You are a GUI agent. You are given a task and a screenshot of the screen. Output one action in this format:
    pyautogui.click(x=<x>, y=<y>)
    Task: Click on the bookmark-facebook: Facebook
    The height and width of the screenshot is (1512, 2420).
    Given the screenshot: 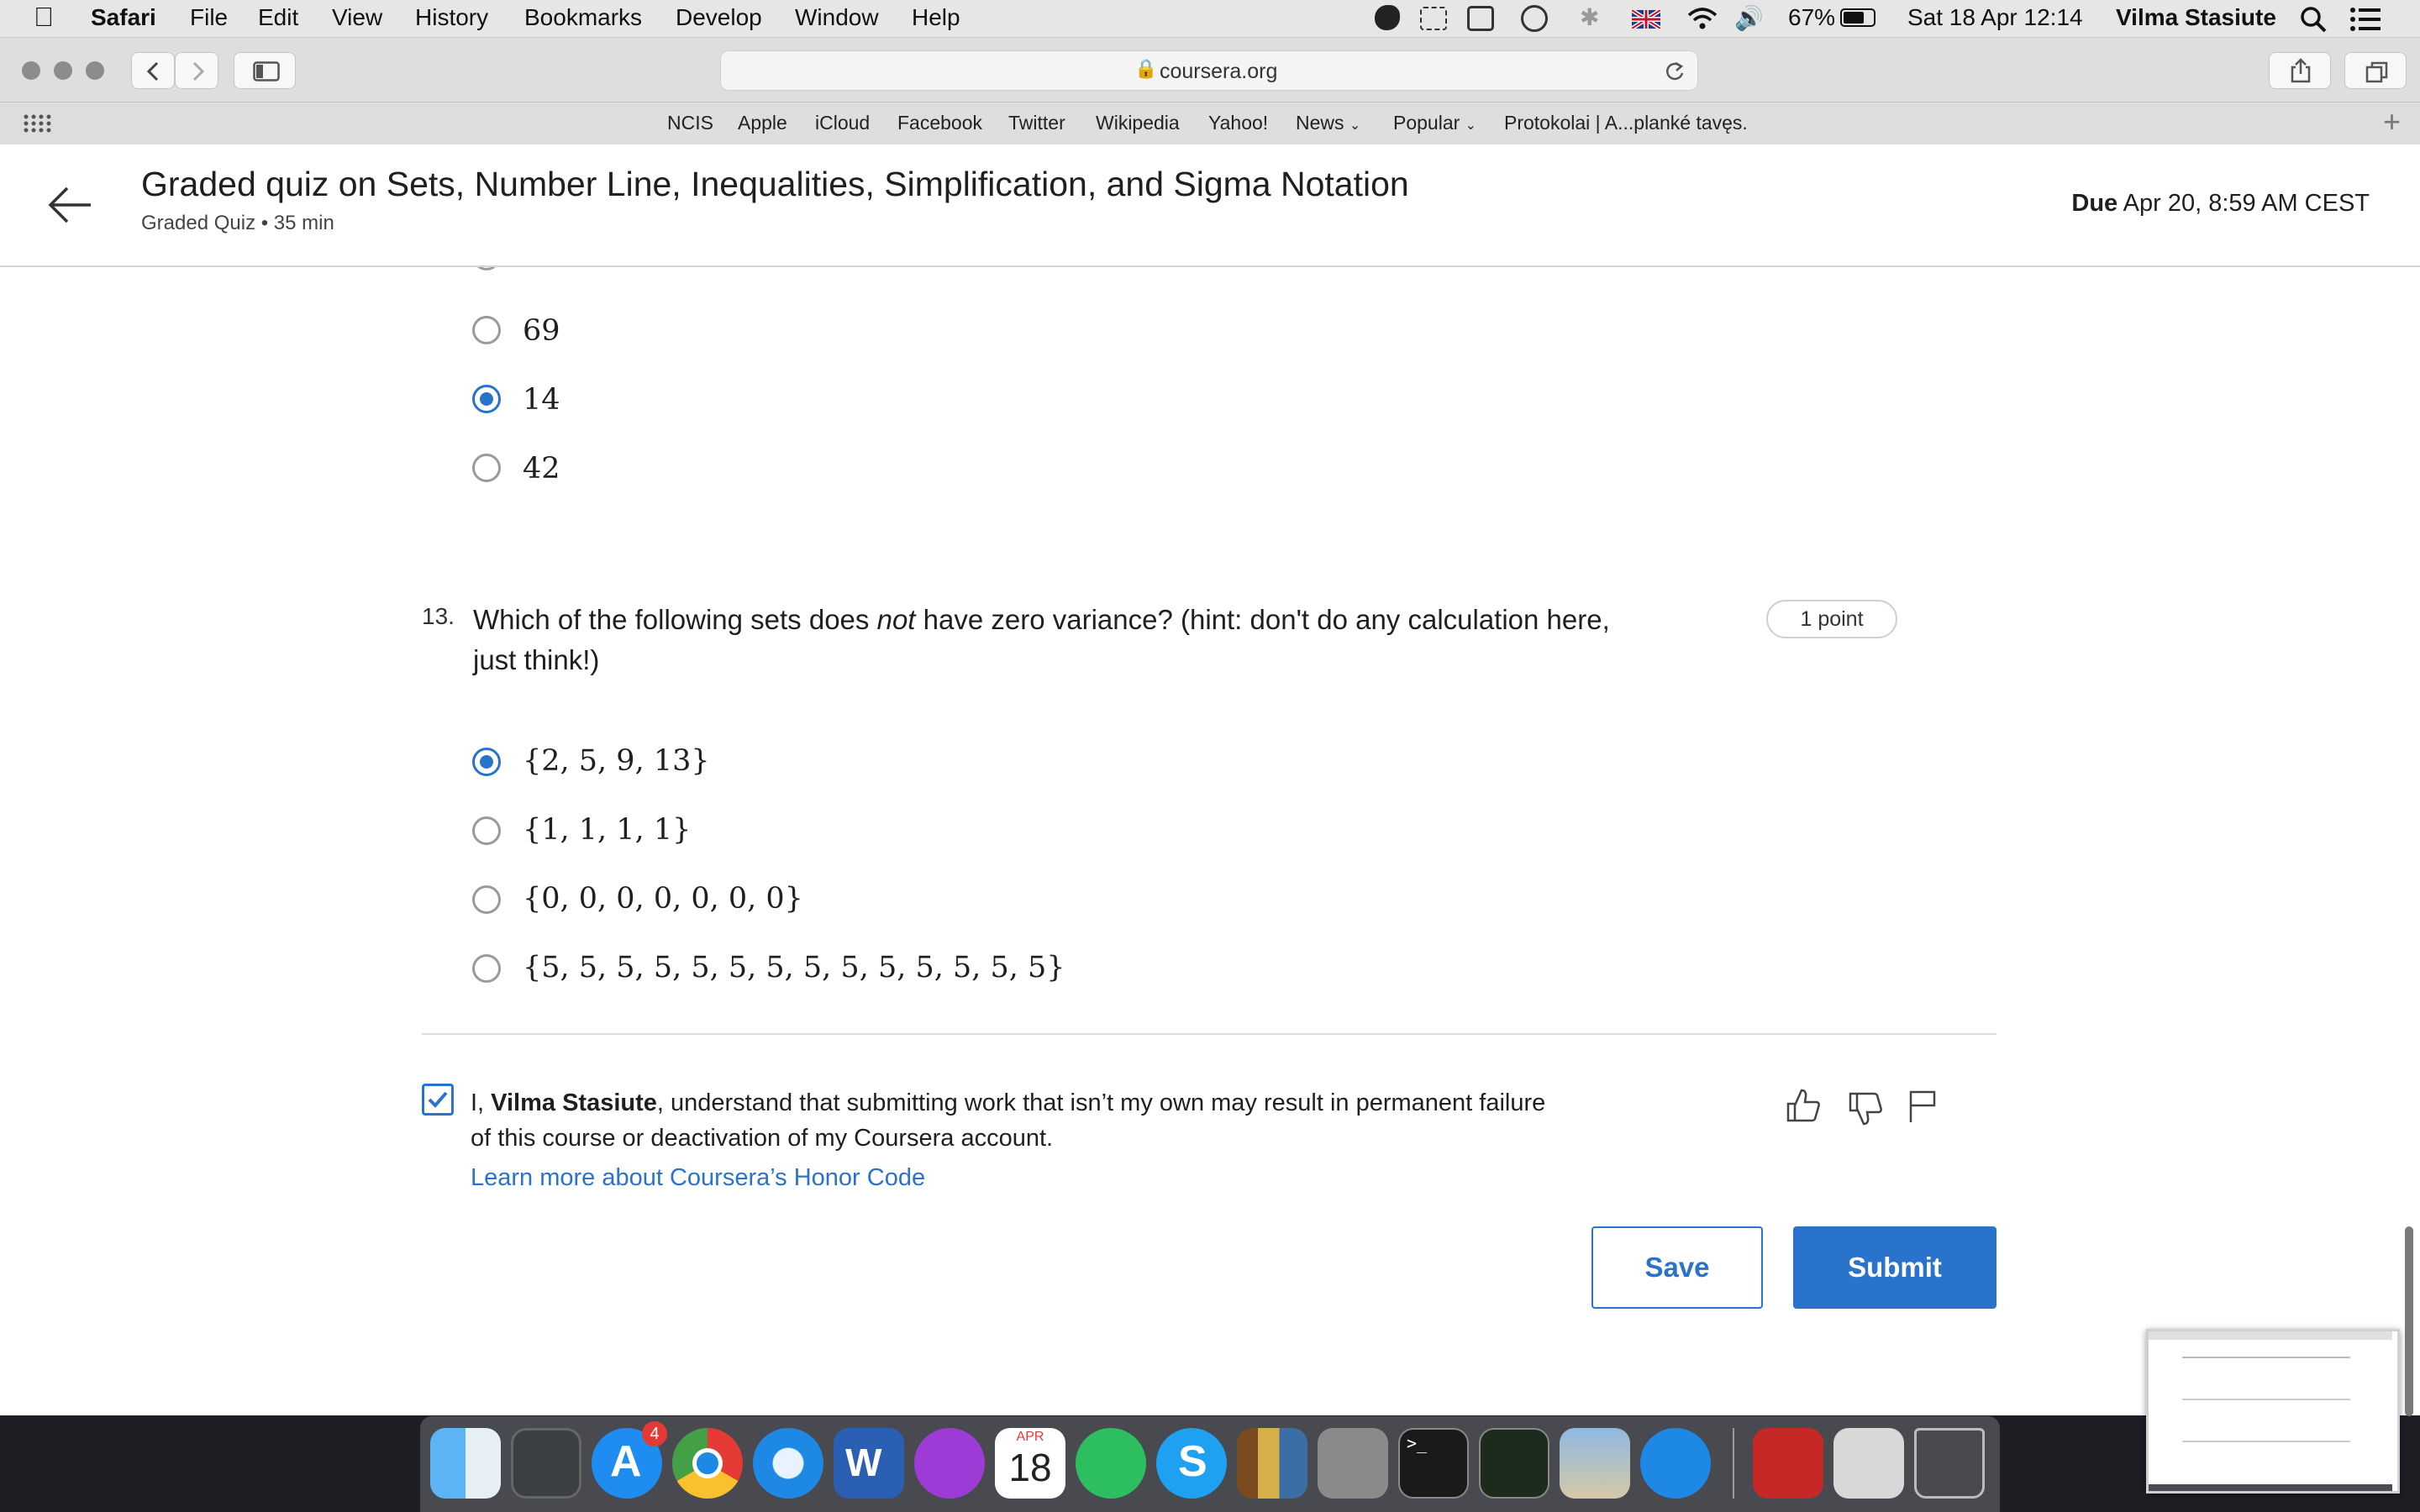 What is the action you would take?
    pyautogui.click(x=939, y=123)
    